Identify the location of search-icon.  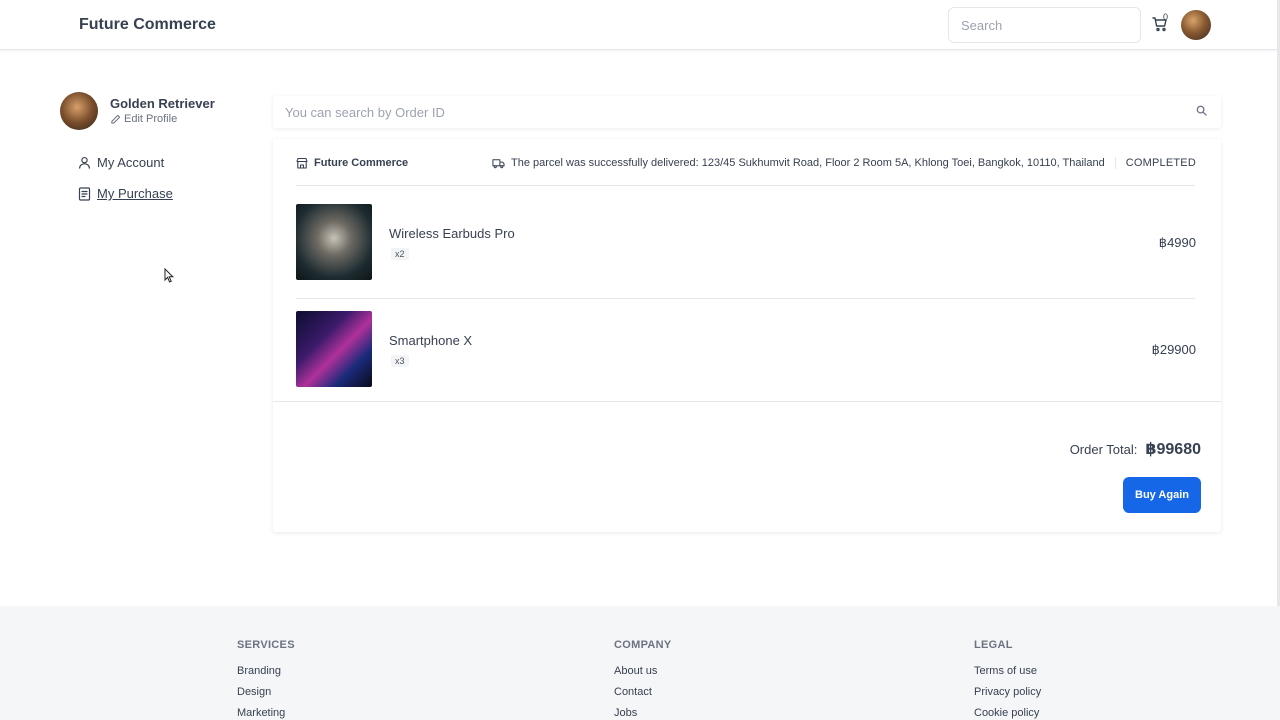
(1201, 110).